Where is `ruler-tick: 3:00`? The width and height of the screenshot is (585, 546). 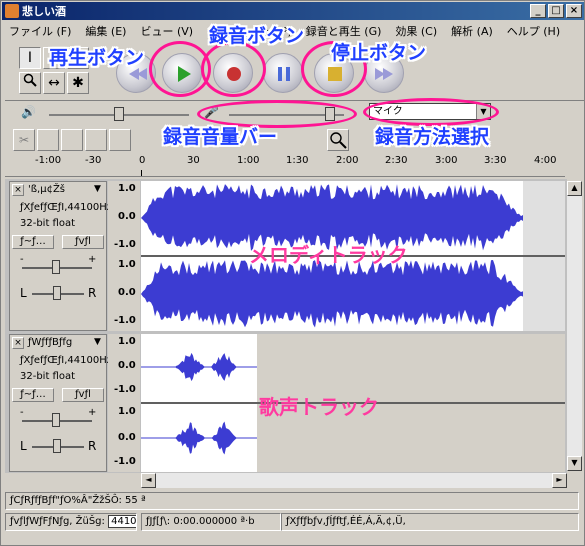
ruler-tick: 3:00 is located at coordinates (446, 160).